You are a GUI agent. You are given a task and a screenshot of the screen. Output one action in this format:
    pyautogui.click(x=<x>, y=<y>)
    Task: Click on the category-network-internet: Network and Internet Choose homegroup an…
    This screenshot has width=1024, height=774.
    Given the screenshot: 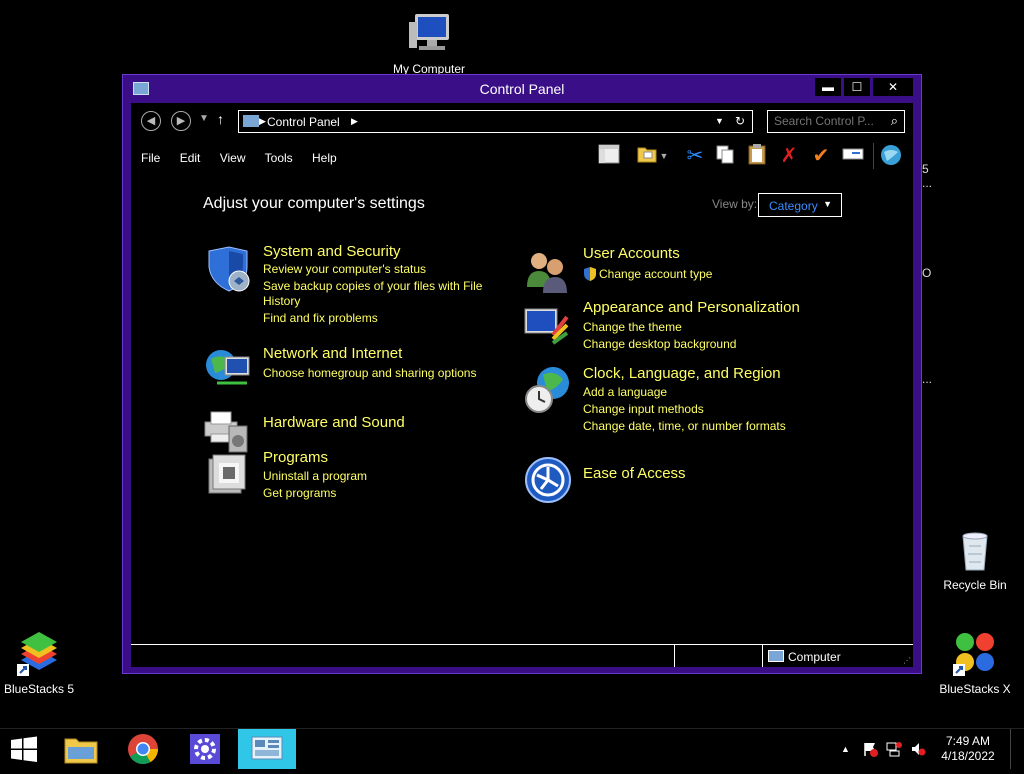 What is the action you would take?
    pyautogui.click(x=353, y=370)
    